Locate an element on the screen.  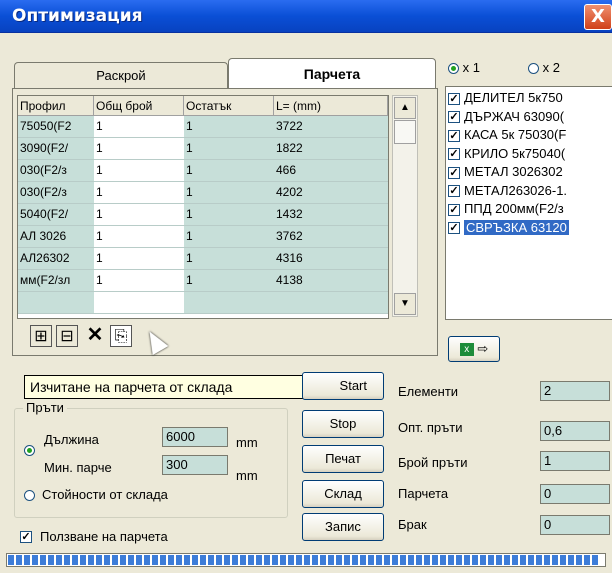
grid-cell: 4138 is located at coordinates (331, 281).